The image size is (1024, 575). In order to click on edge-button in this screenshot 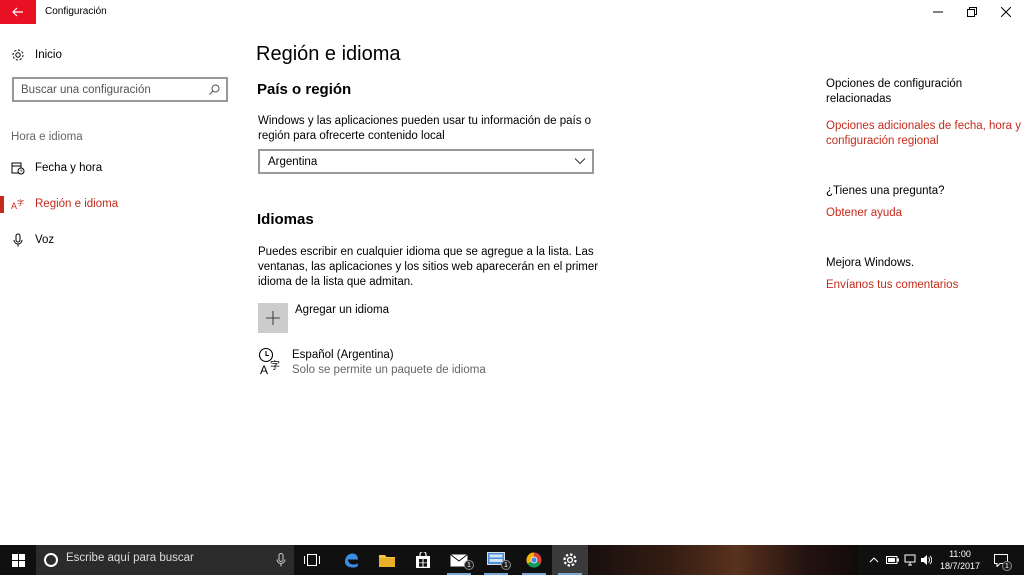, I will do `click(351, 560)`.